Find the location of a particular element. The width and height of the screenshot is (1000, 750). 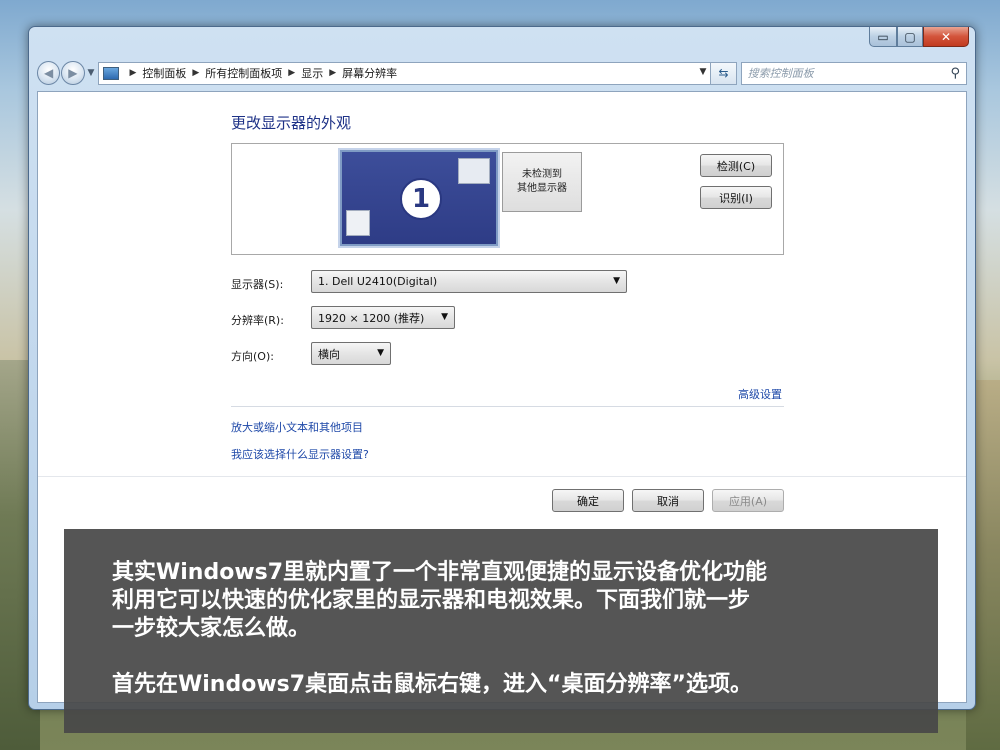

monitor-2-line1: 未检测到 is located at coordinates (542, 174).